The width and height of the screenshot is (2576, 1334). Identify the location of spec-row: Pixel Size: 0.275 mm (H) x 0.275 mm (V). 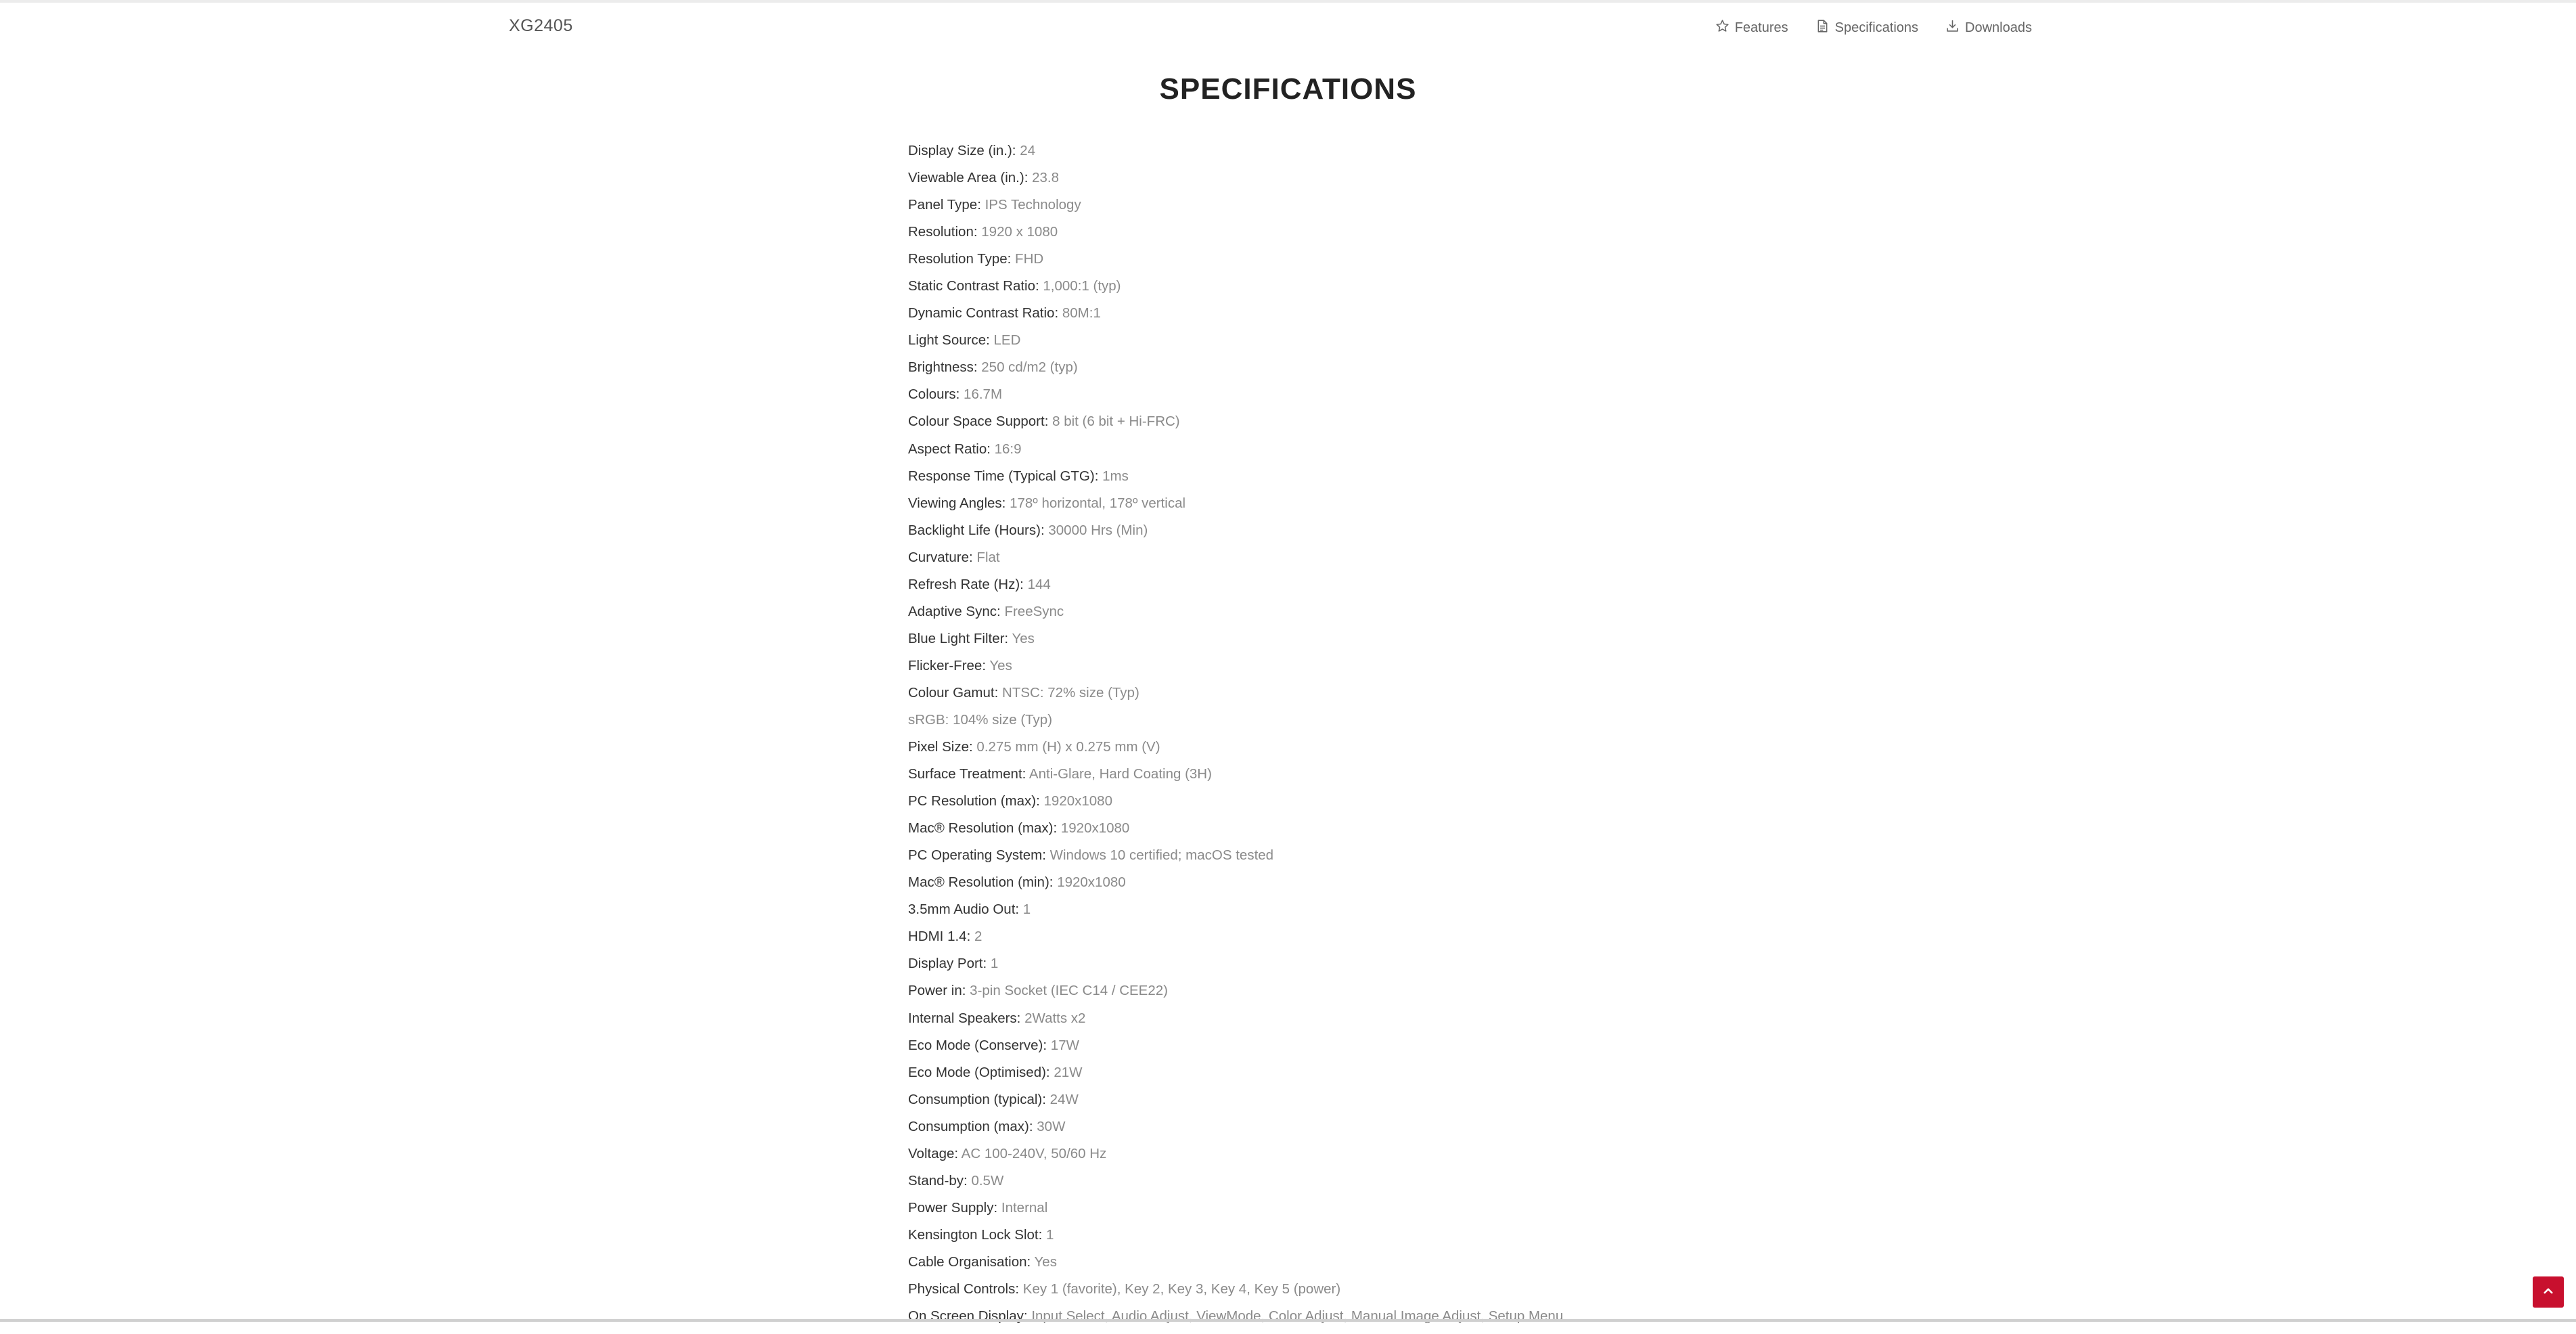
(1235, 751).